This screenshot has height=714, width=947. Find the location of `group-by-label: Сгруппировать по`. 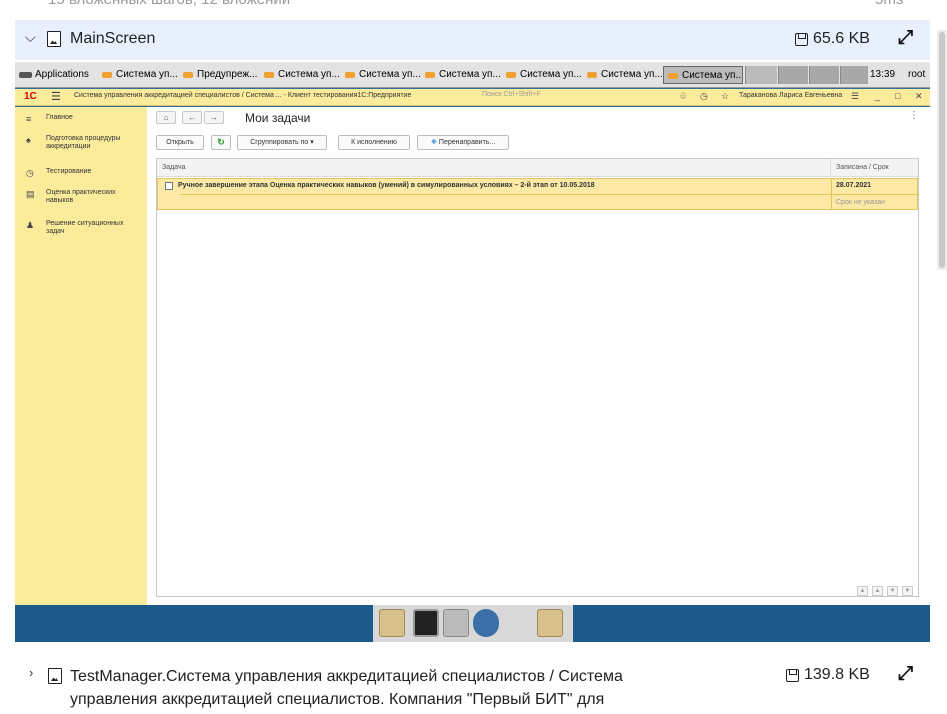

group-by-label: Сгруппировать по is located at coordinates (279, 142).